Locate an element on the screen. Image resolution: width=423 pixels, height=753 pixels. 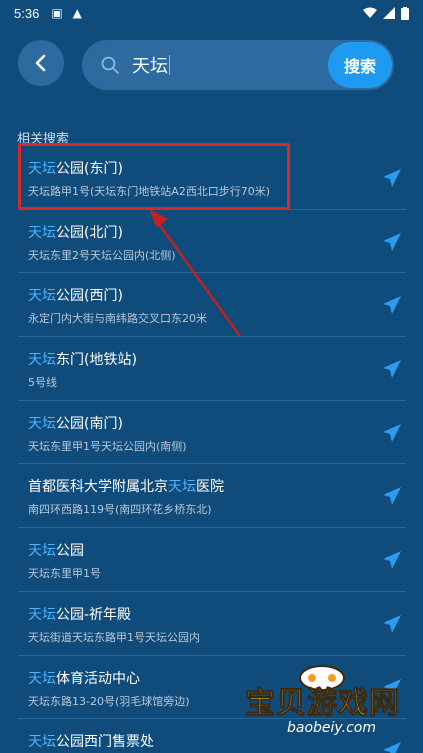
annotation-arrow is located at coordinates (195, 272).